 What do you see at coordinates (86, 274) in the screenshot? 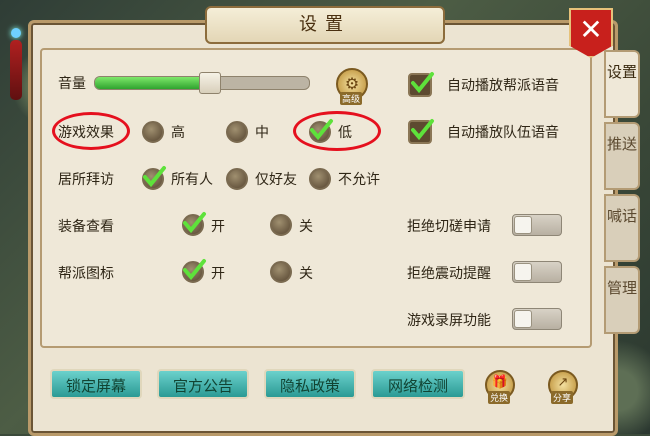
I see `guild-icon-label: 帮派图标` at bounding box center [86, 274].